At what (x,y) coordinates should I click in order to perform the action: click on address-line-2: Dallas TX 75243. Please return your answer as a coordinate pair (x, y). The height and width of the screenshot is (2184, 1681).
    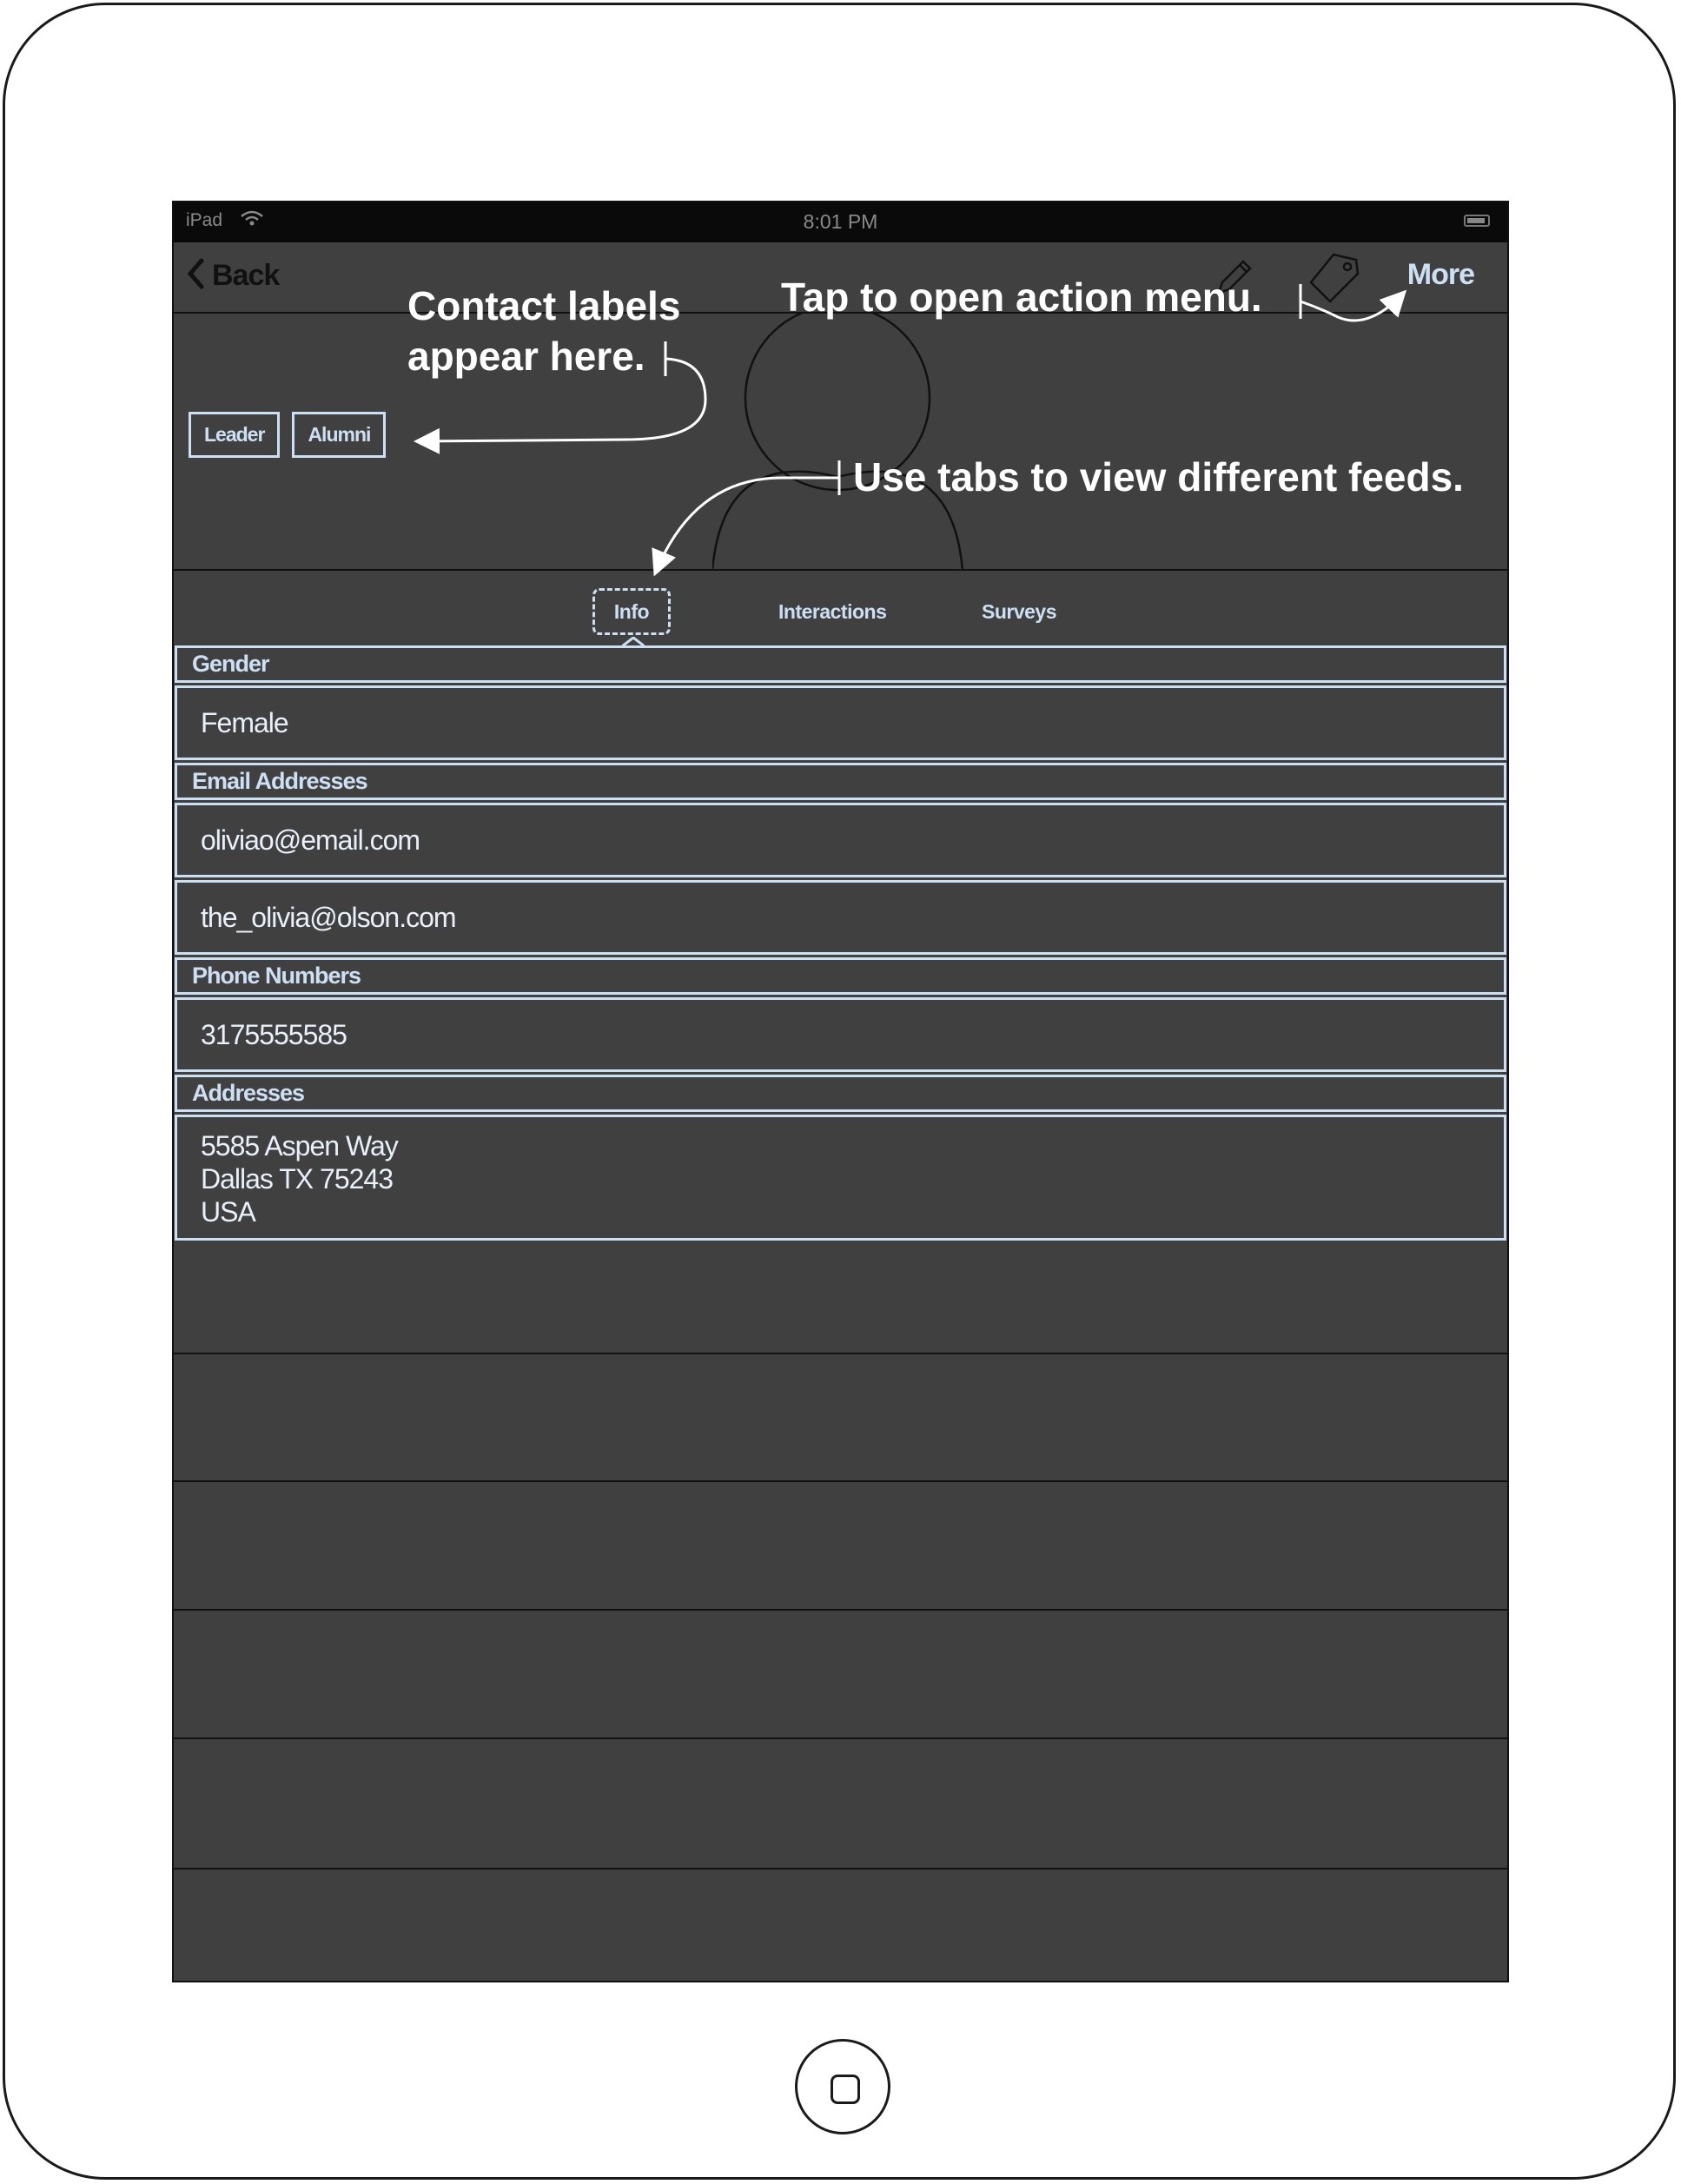
    Looking at the image, I should click on (297, 1179).